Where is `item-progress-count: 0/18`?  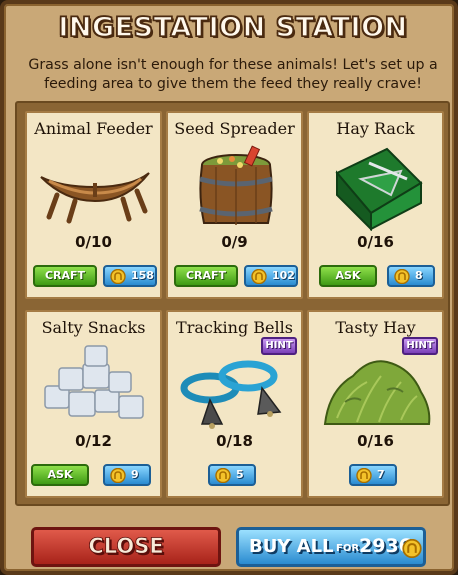 item-progress-count: 0/18 is located at coordinates (234, 441).